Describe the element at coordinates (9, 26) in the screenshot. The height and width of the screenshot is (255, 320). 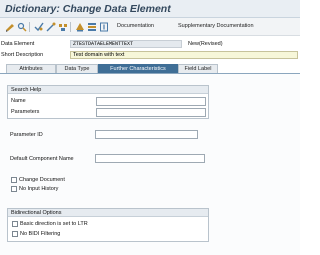
I see `other-object-icon` at that location.